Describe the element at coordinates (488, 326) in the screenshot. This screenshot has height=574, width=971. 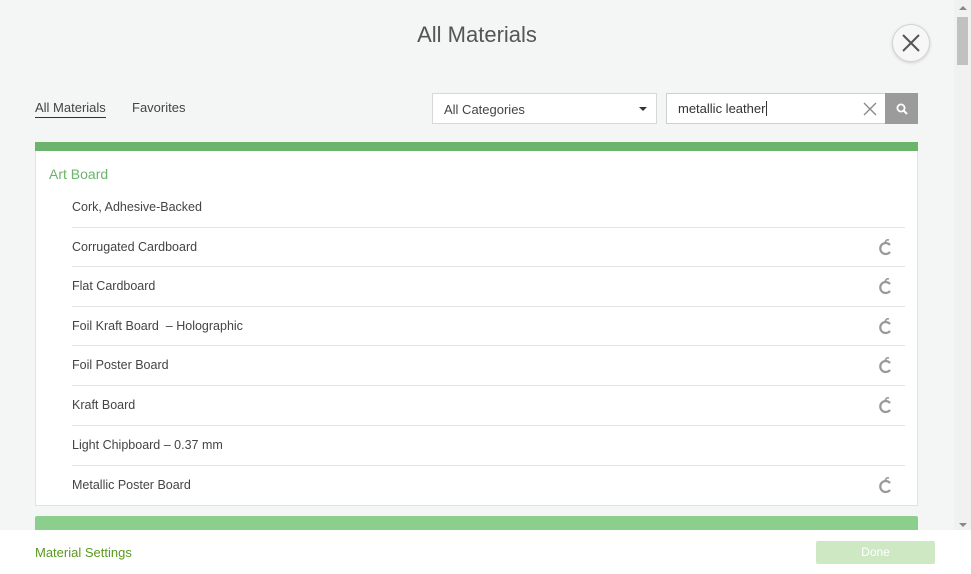
I see `material-row: Foil Kraft Board – Holographic` at that location.